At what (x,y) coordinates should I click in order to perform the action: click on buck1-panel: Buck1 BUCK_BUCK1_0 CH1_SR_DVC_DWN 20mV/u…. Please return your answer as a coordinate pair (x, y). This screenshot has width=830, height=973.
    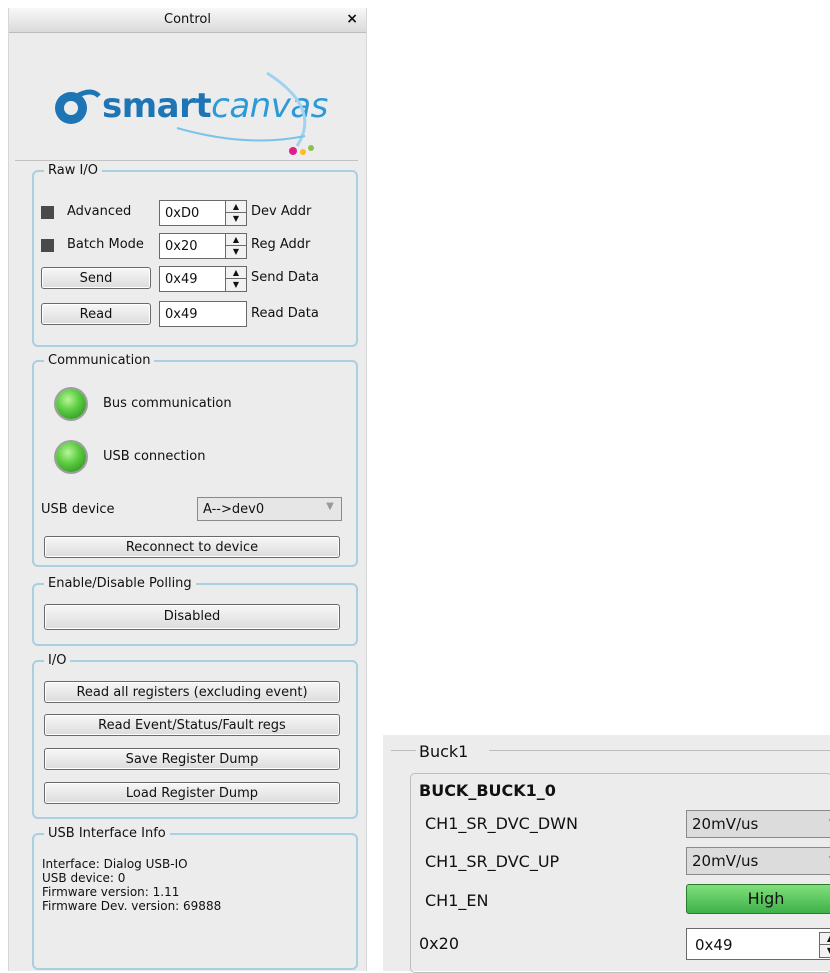
    Looking at the image, I should click on (606, 854).